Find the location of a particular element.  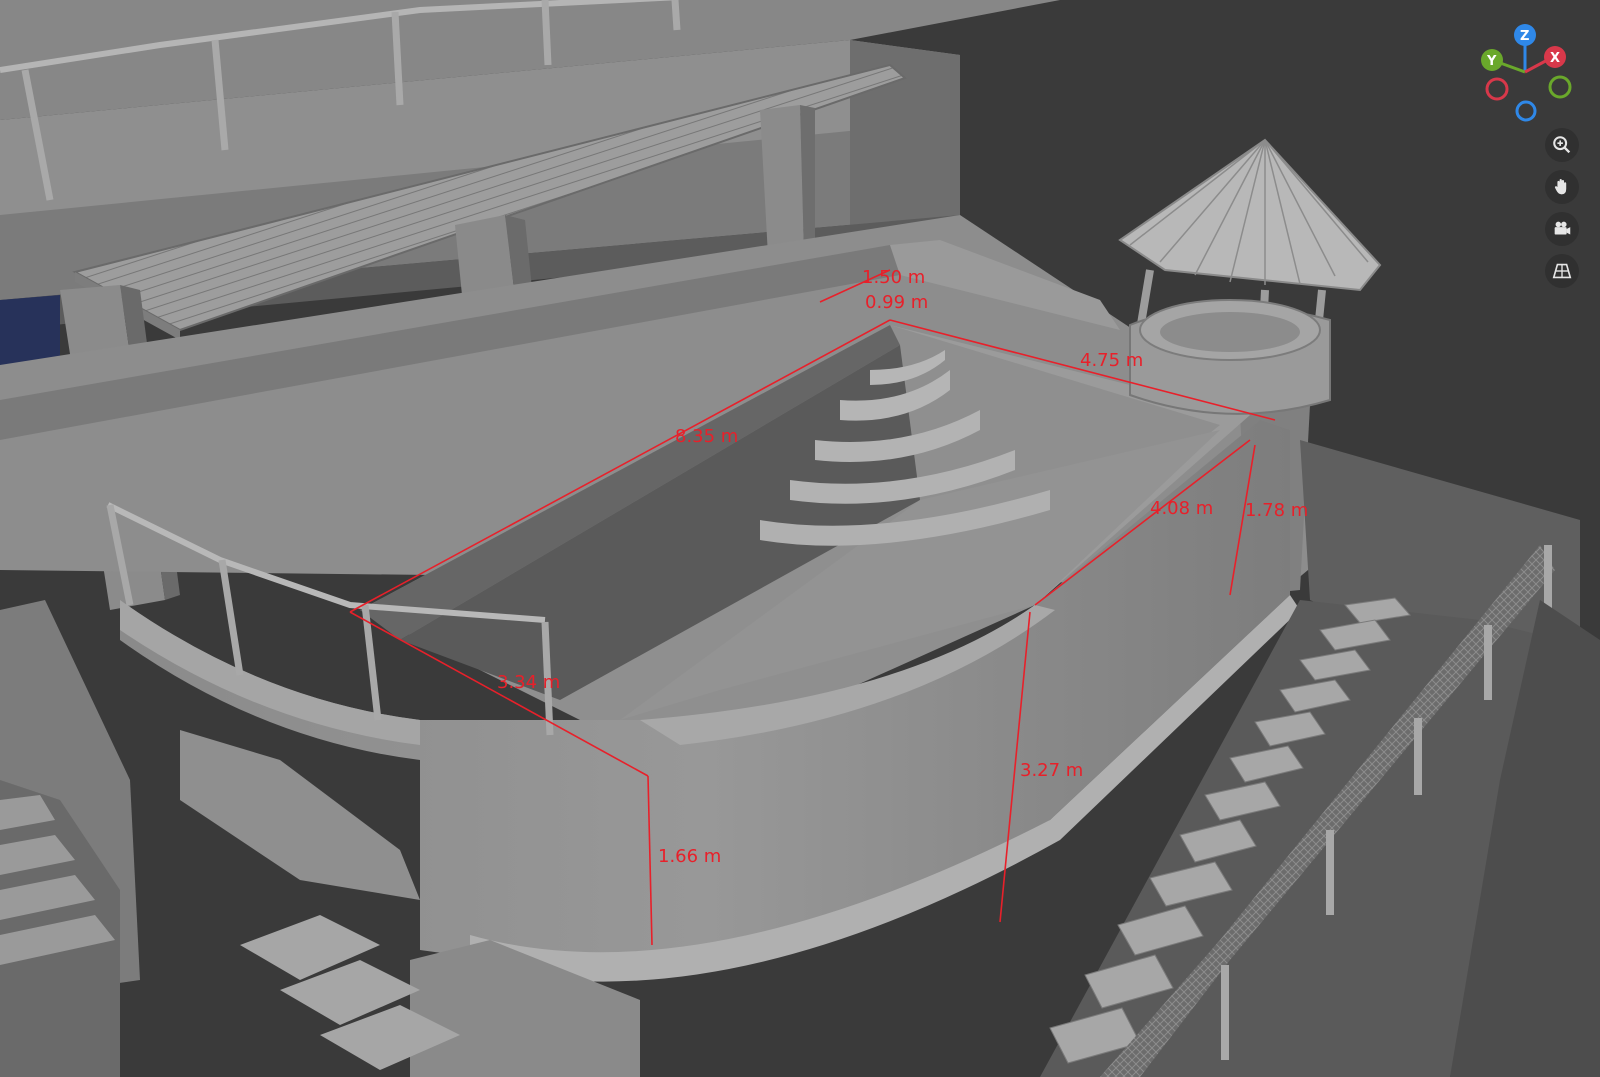

measure-label: 1.50 m is located at coordinates (893, 277).